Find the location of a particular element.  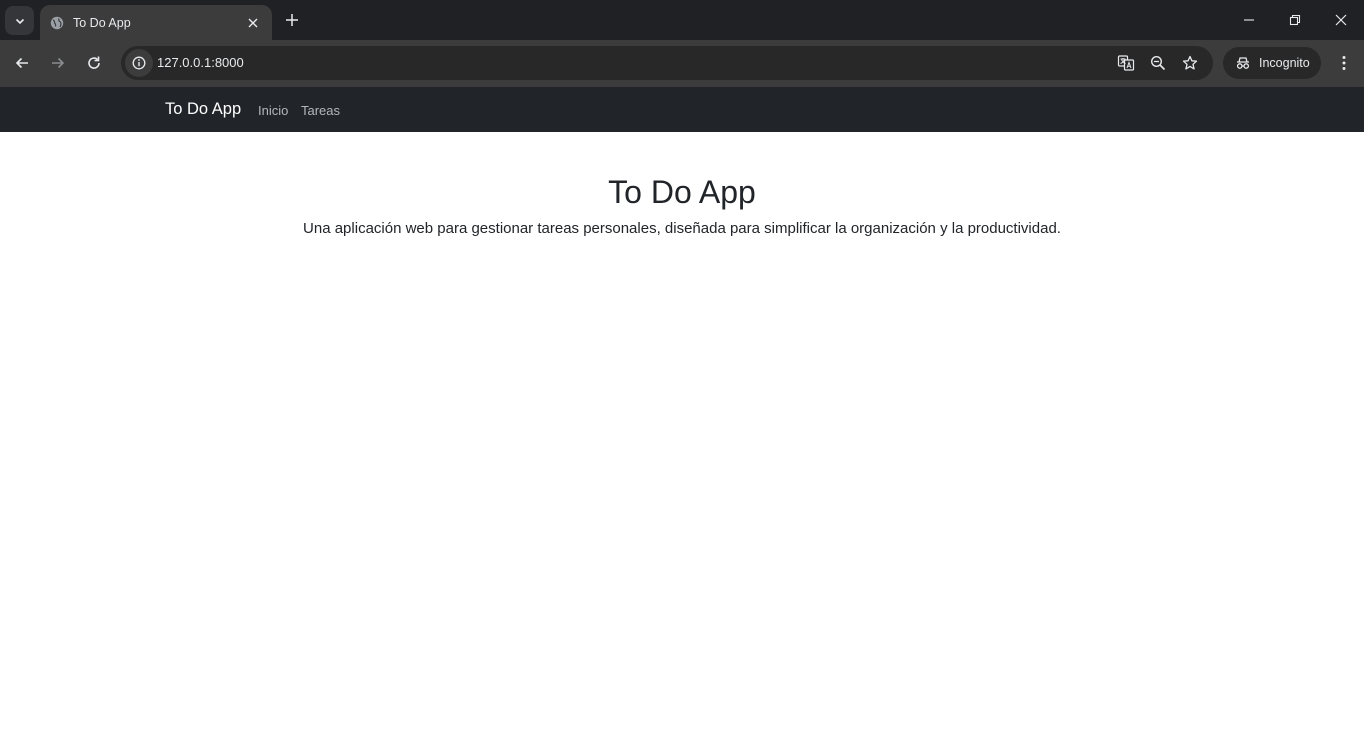

info-icon is located at coordinates (139, 63).